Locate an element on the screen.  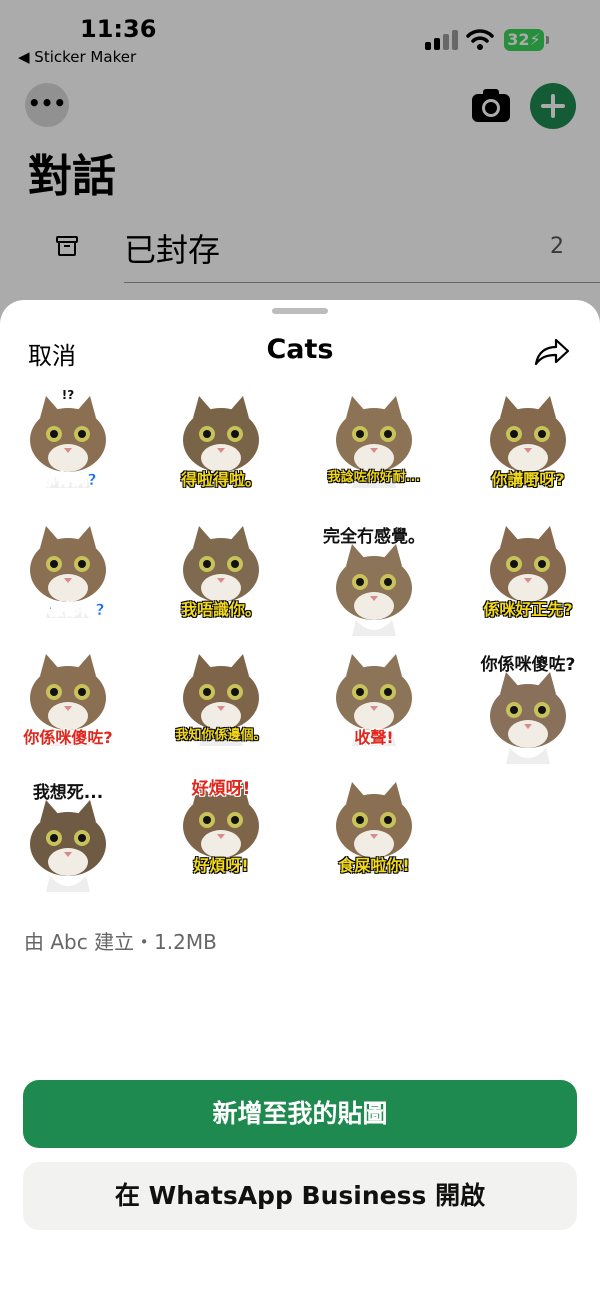
sticker-caption: 你有病? is located at coordinates (68, 480).